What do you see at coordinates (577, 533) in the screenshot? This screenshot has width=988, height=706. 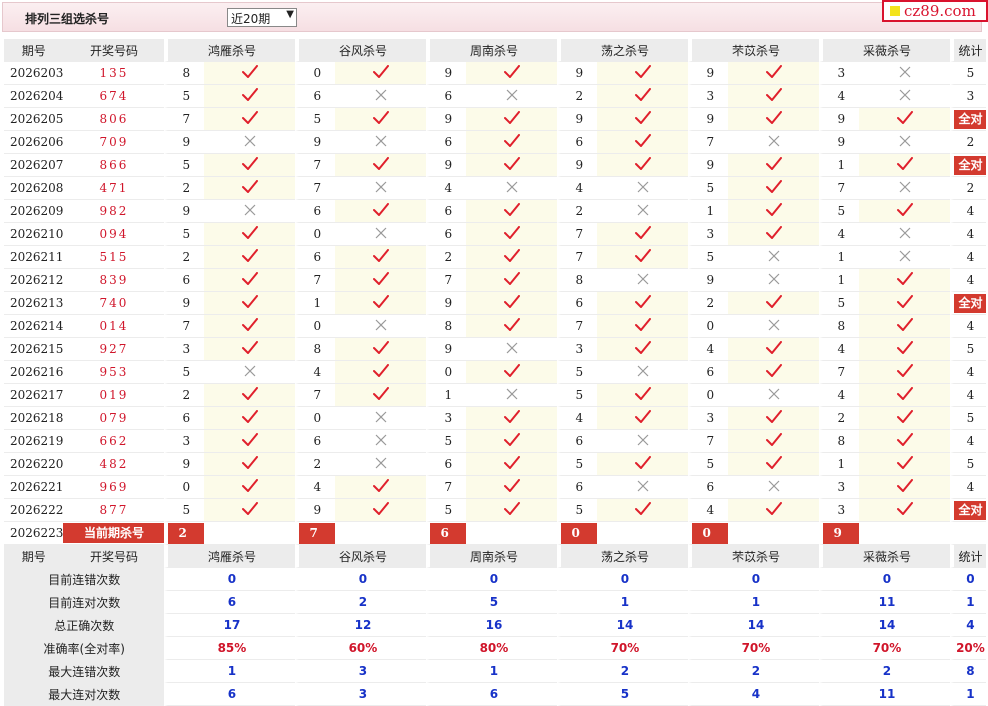 I see `current-pick-cell: 0` at bounding box center [577, 533].